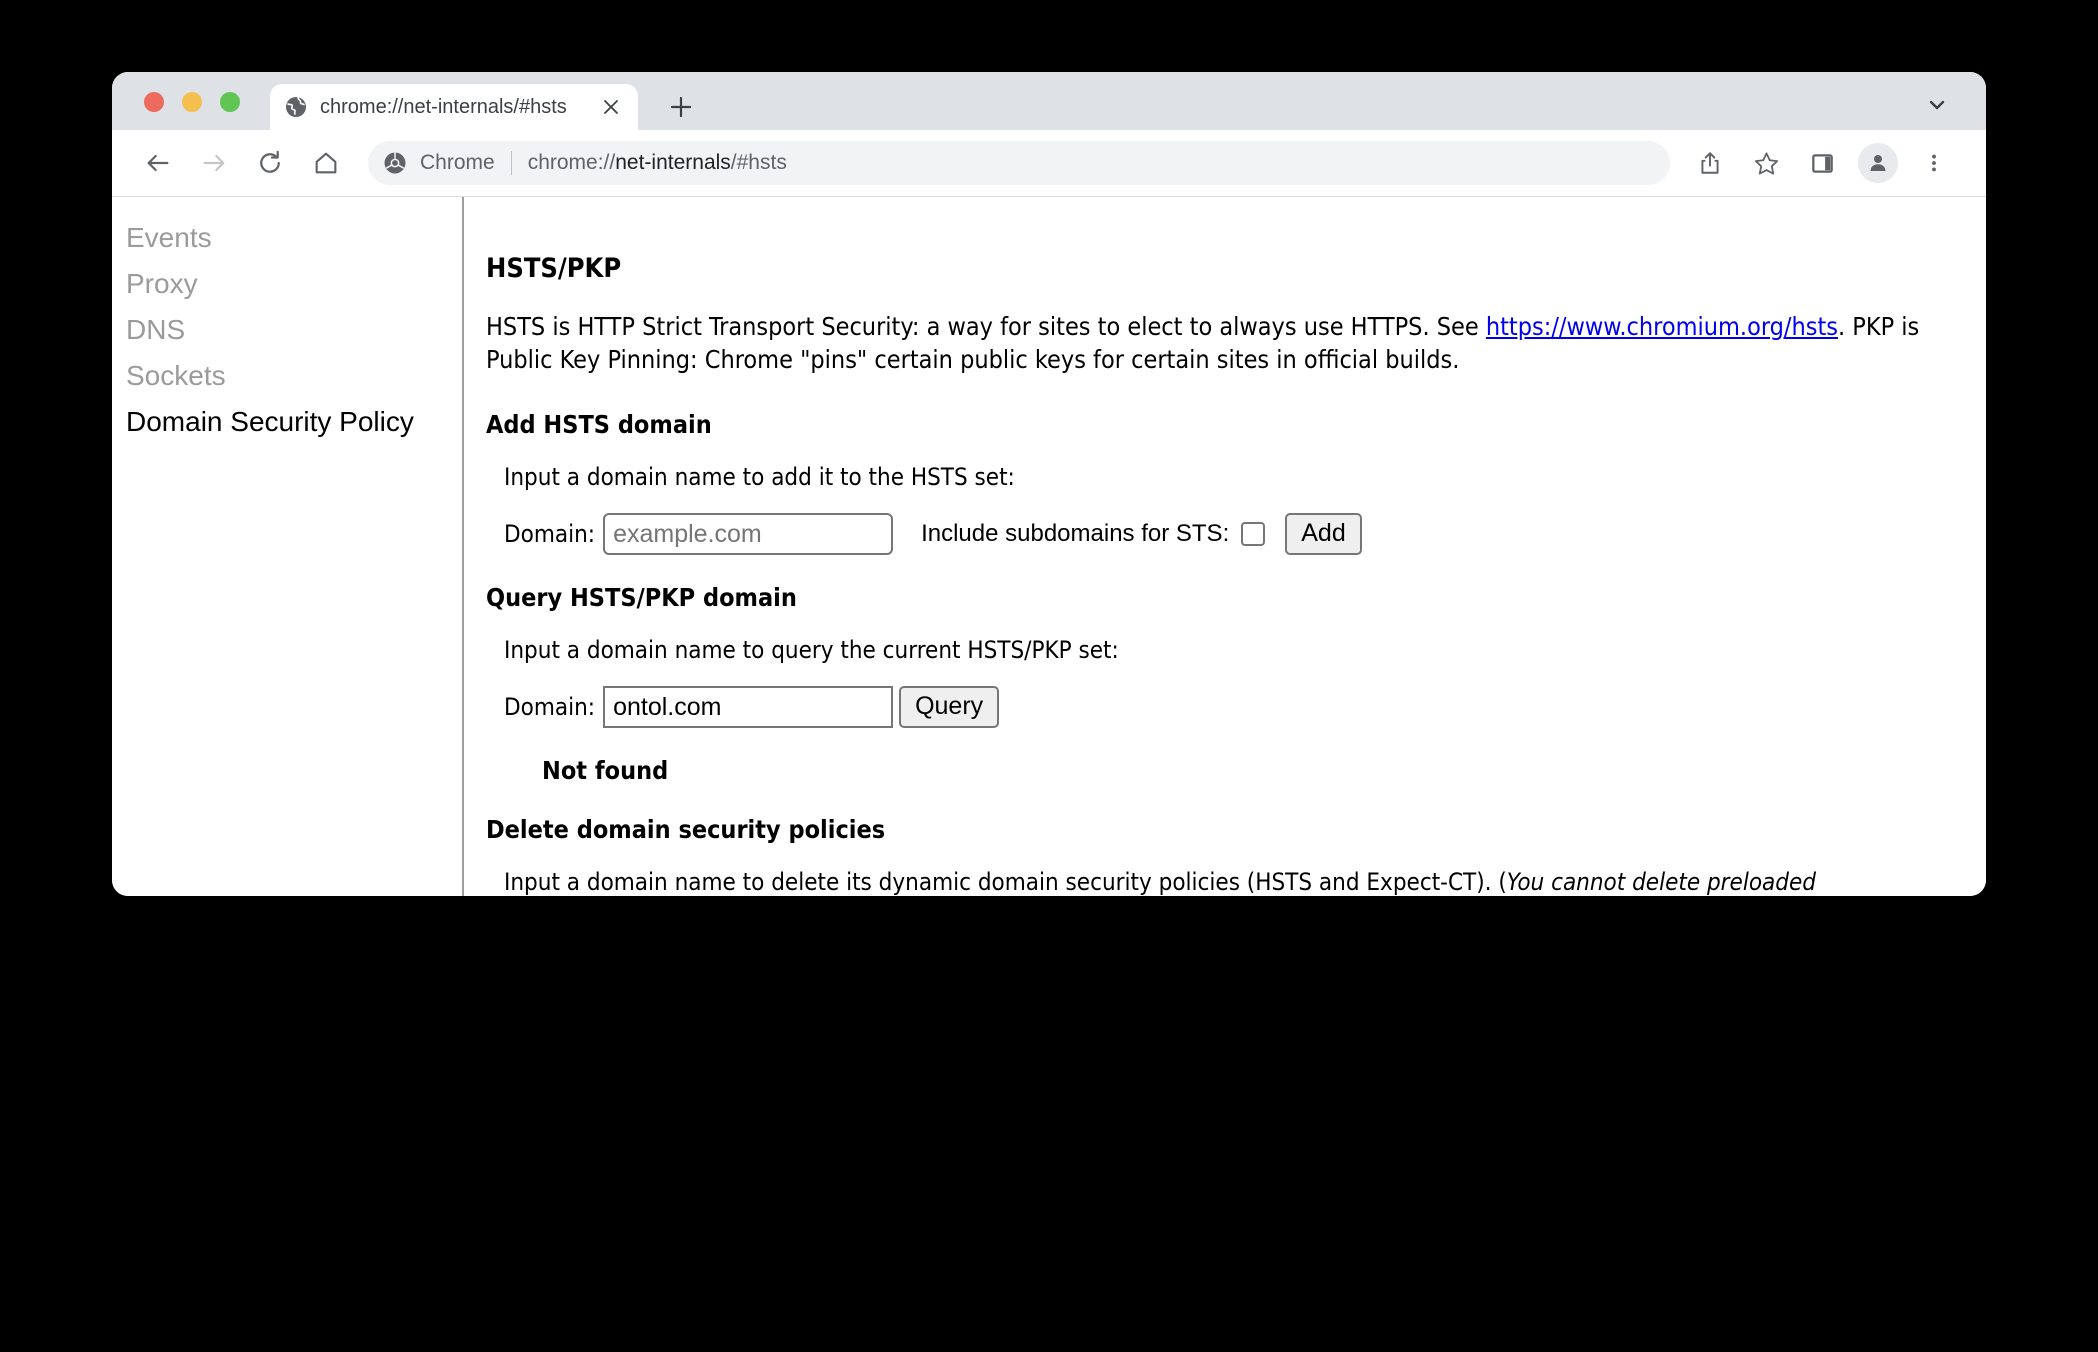  Describe the element at coordinates (550, 534) in the screenshot. I see `add-domain-label: Domain:` at that location.